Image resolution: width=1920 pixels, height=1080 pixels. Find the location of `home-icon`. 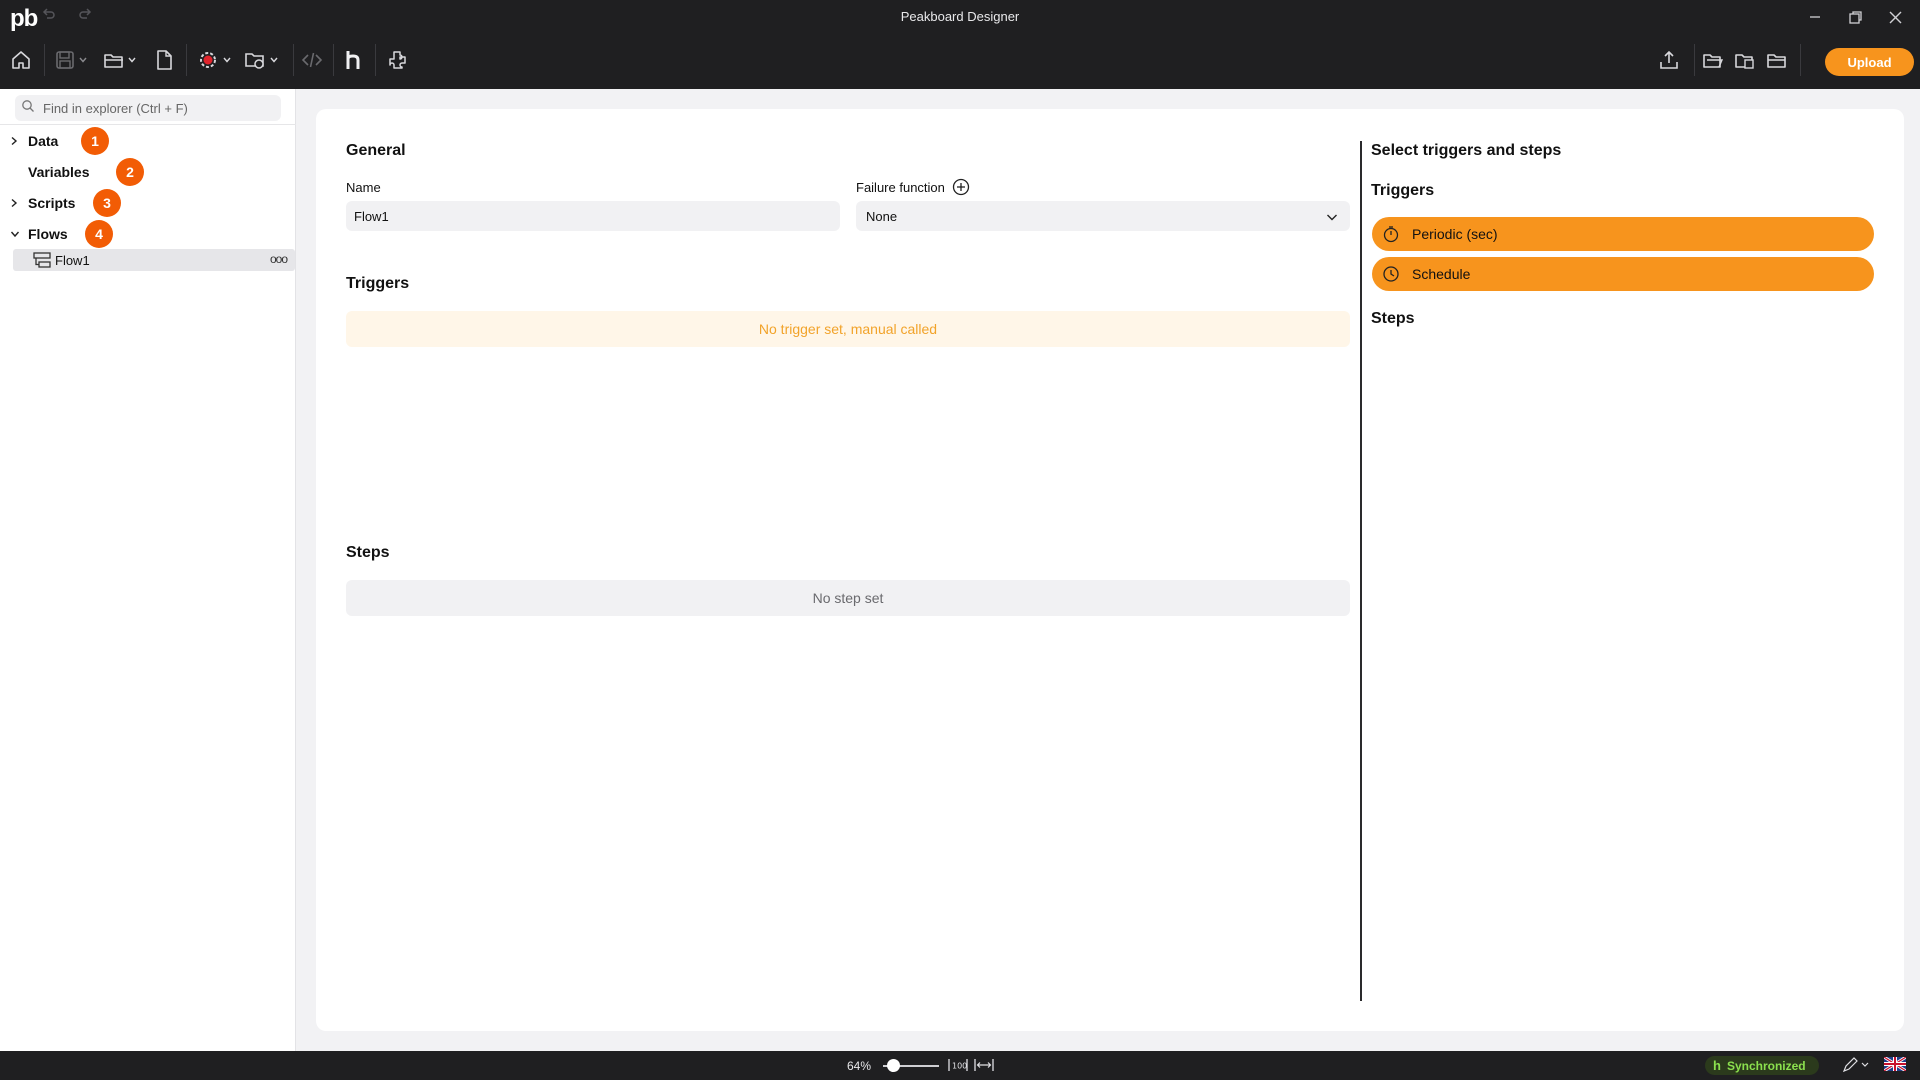

home-icon is located at coordinates (21, 60).